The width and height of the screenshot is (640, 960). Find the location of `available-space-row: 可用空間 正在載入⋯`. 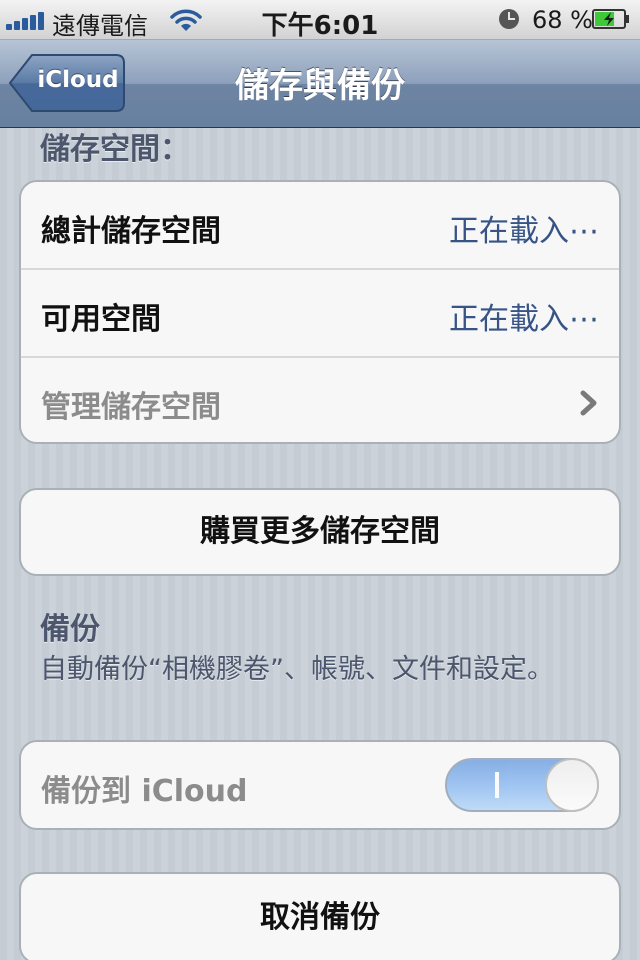

available-space-row: 可用空間 正在載入⋯ is located at coordinates (320, 314).